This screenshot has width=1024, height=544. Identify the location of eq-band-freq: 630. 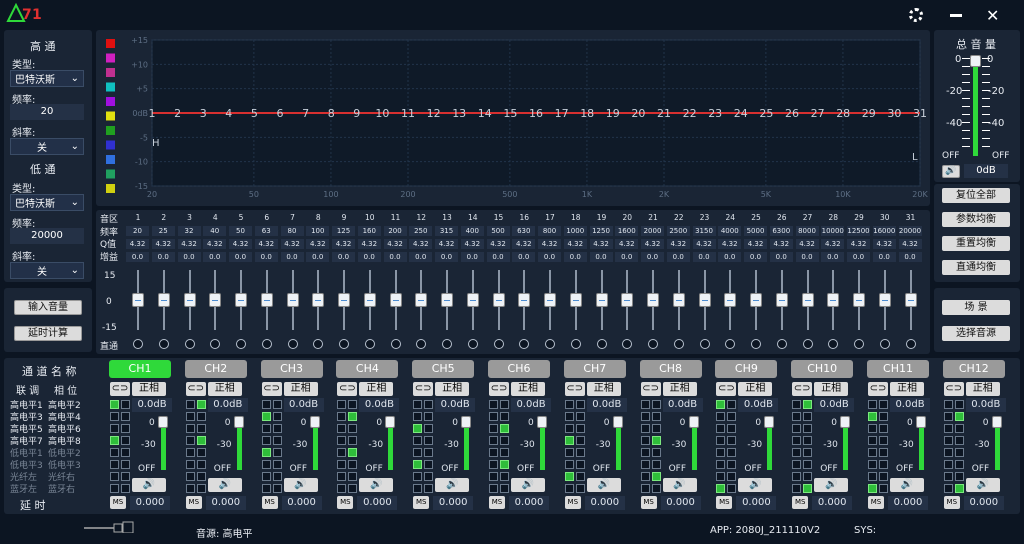
(524, 231).